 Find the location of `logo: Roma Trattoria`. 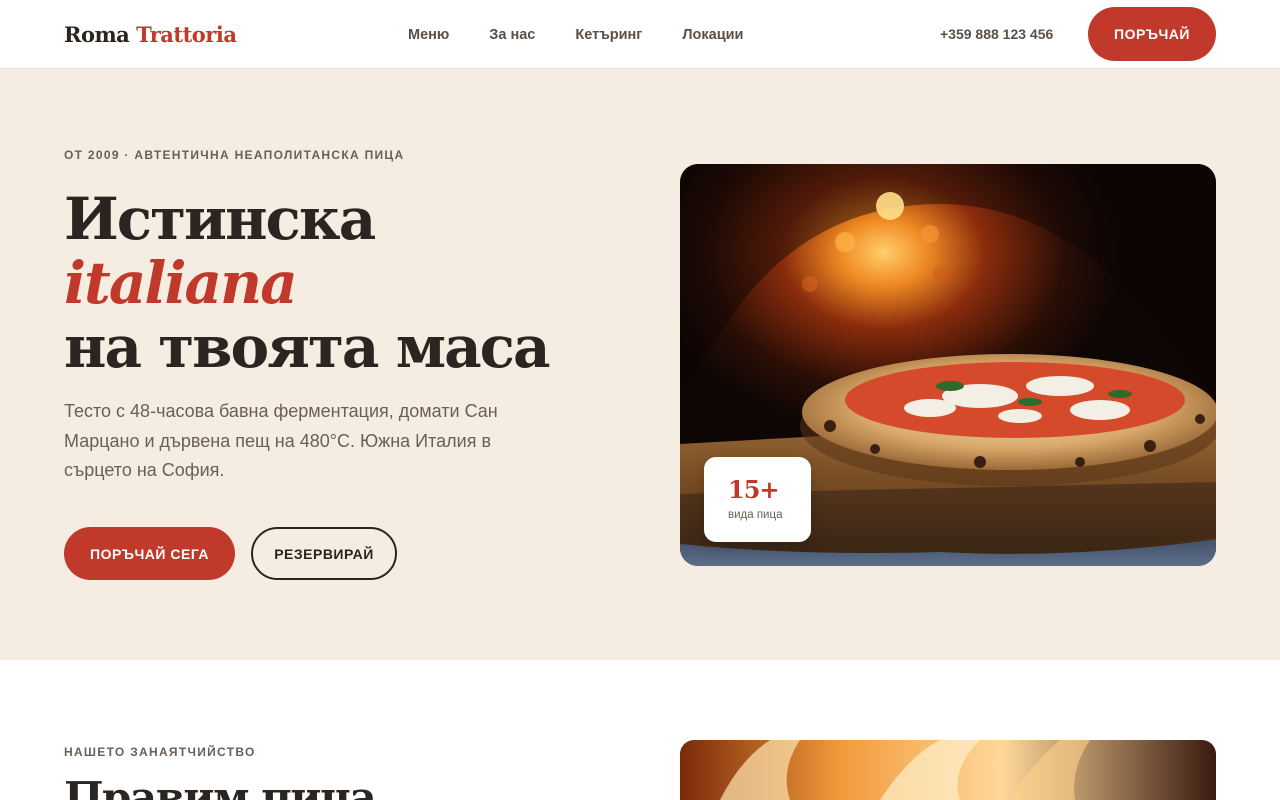

logo: Roma Trattoria is located at coordinates (150, 35).